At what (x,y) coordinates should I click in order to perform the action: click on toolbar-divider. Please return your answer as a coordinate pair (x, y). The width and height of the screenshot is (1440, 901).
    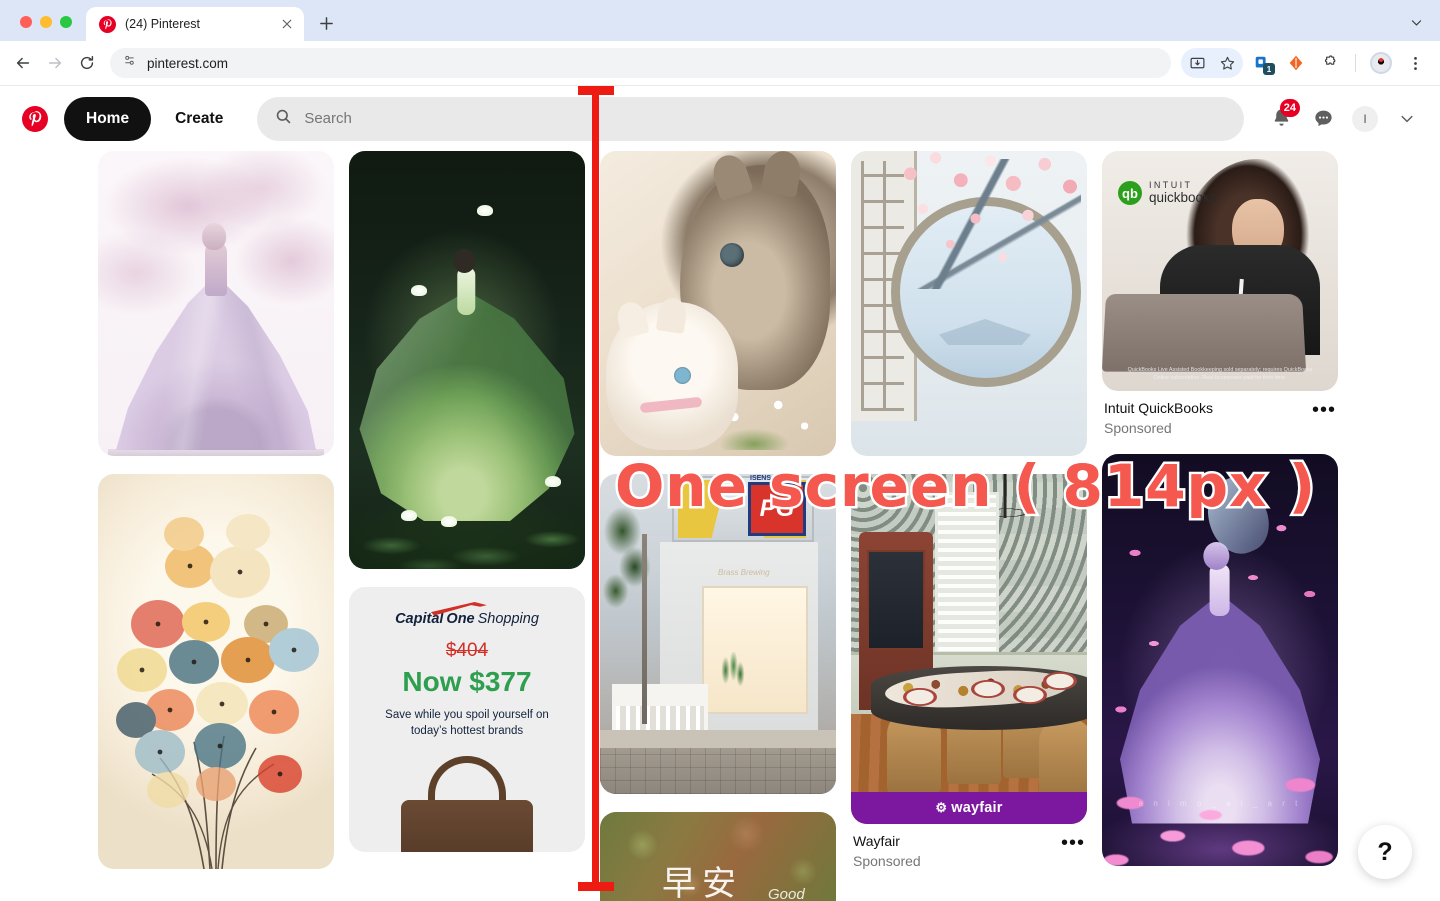
    Looking at the image, I should click on (1355, 63).